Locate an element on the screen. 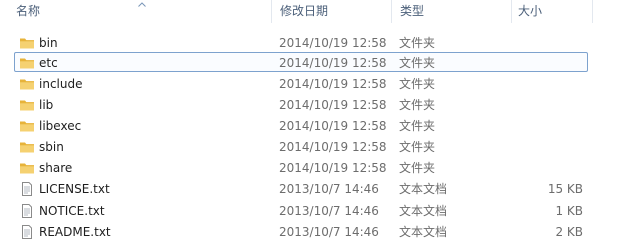  file-name: LICENSE.txt is located at coordinates (74, 189).